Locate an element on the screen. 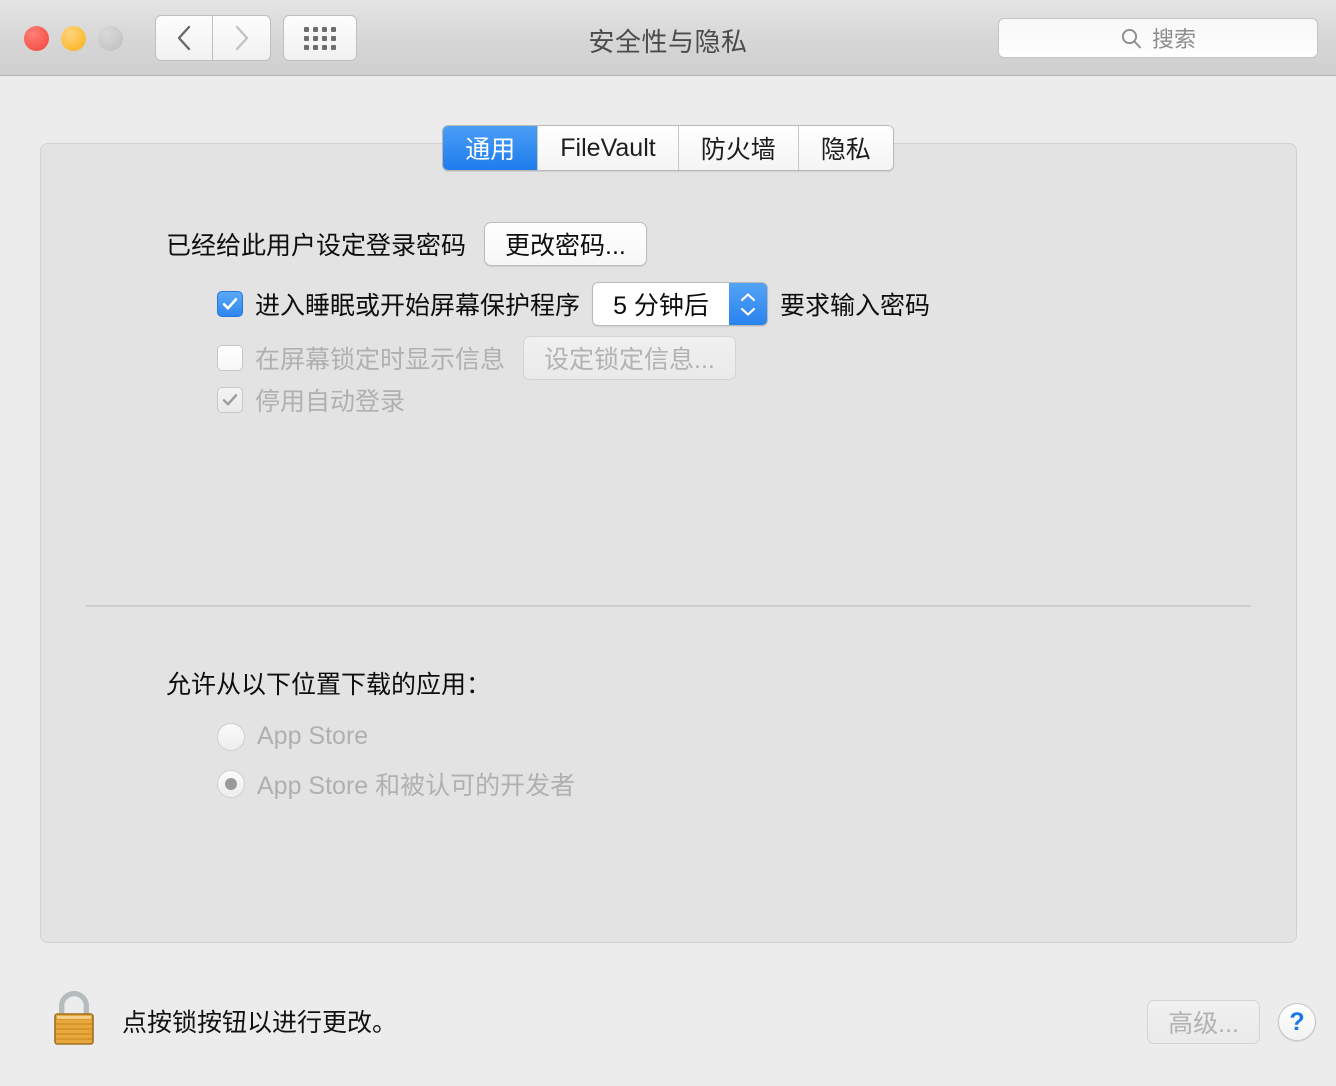 The image size is (1336, 1086). radio-app-store-identified is located at coordinates (231, 784).